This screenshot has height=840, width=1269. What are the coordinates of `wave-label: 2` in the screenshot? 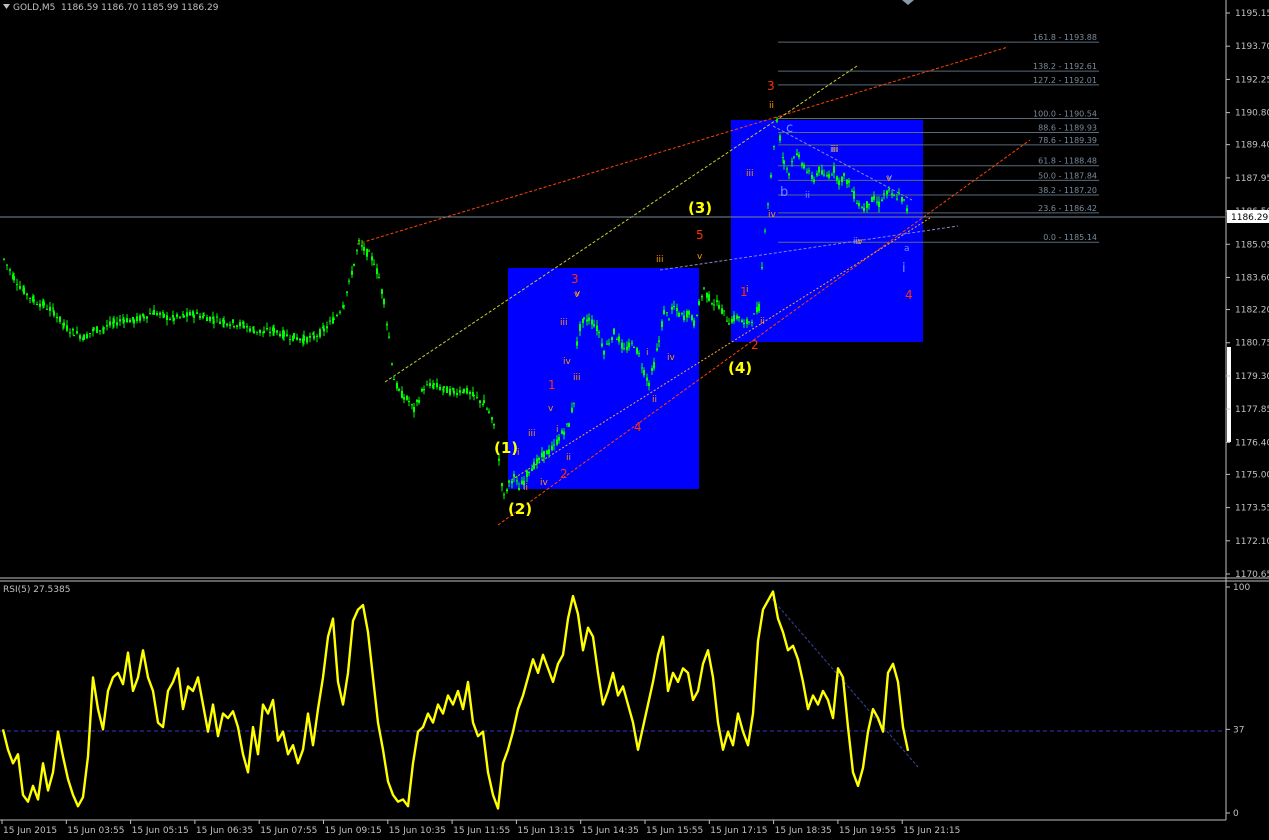 It's located at (755, 345).